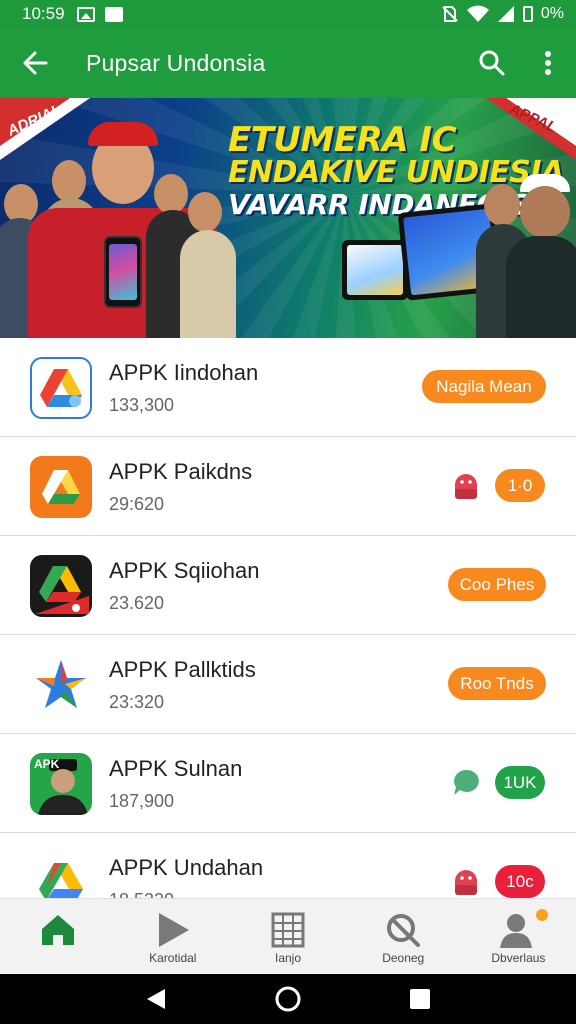  I want to click on search-icon, so click(492, 63).